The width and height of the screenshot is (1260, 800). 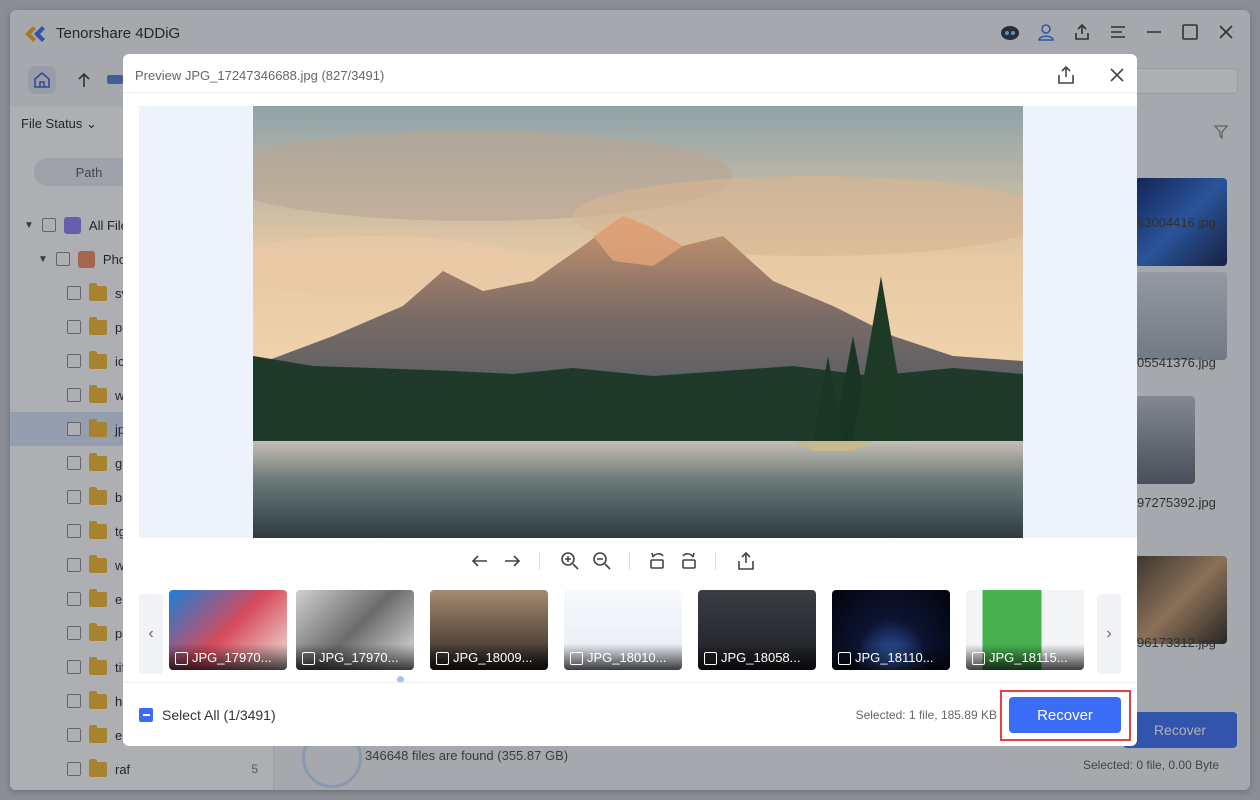 What do you see at coordinates (688, 561) in the screenshot?
I see `rotate-right-icon` at bounding box center [688, 561].